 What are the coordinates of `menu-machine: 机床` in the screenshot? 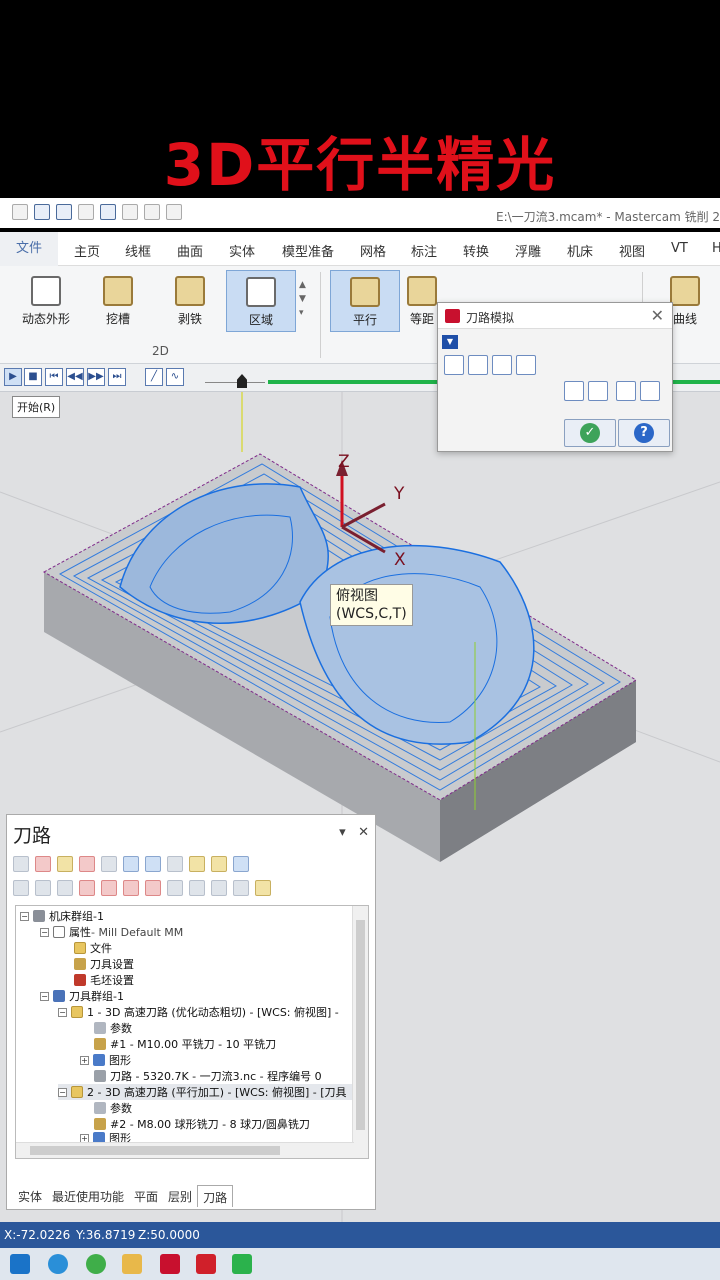 It's located at (580, 250).